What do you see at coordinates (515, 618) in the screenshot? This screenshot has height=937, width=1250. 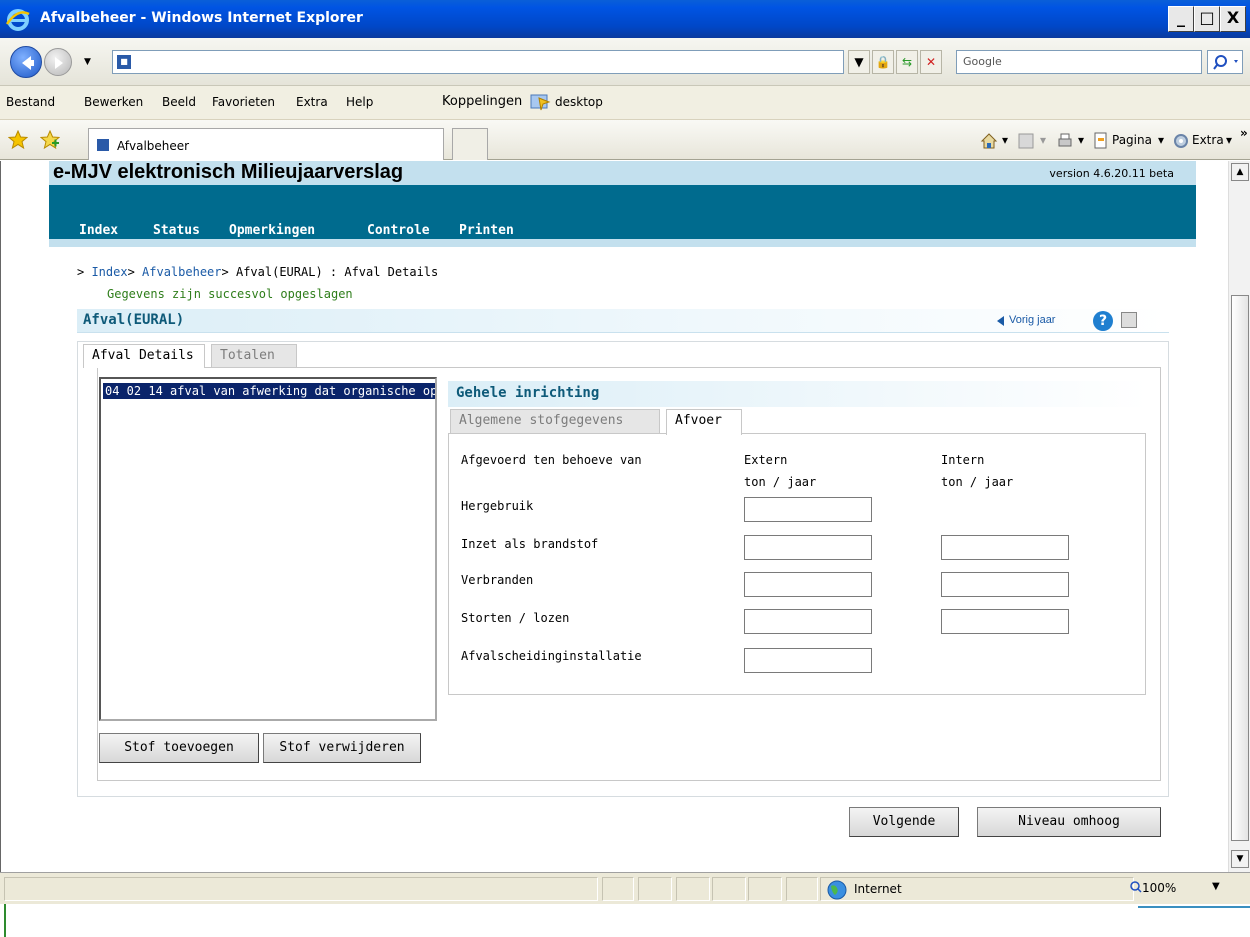 I see `row-label-storten-lozen: Storten / lozen` at bounding box center [515, 618].